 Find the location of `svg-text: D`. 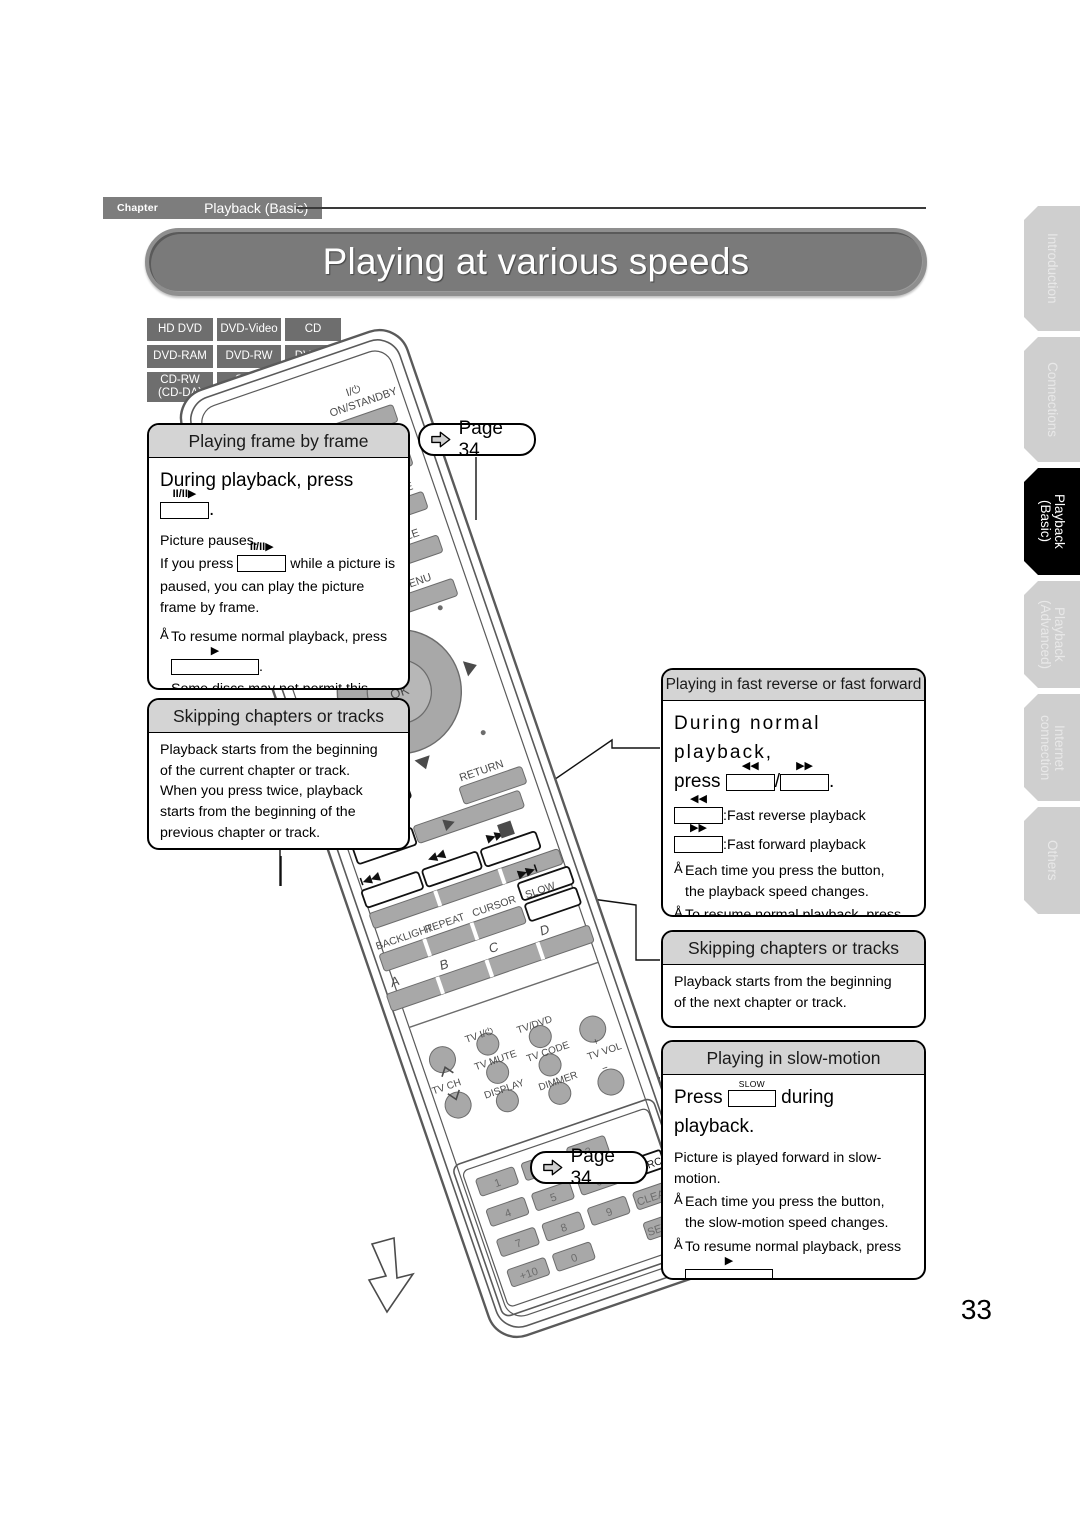

svg-text: D is located at coordinates (545, 929).